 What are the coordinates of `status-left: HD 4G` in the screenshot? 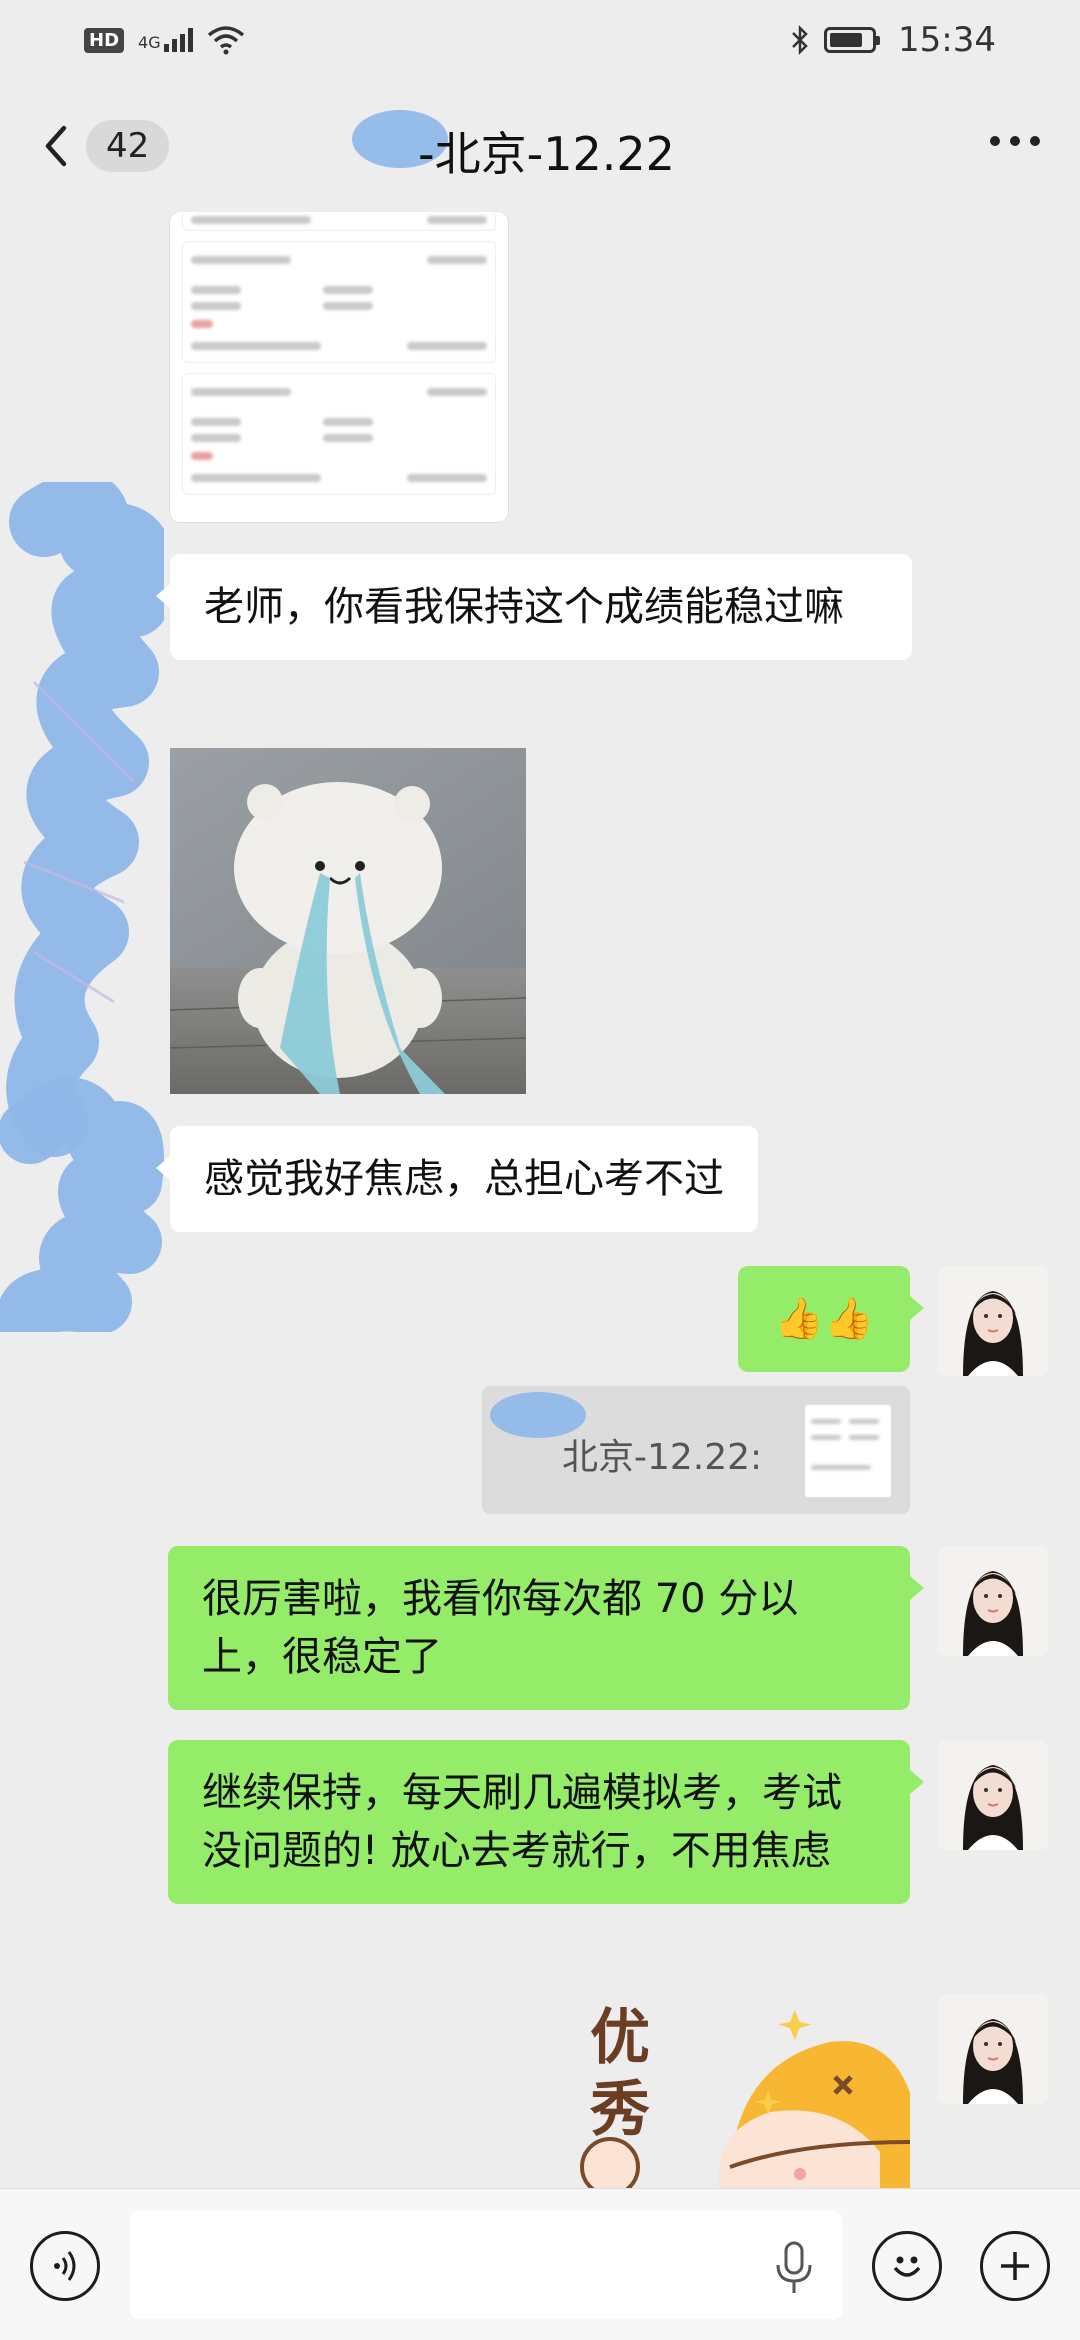 It's located at (164, 40).